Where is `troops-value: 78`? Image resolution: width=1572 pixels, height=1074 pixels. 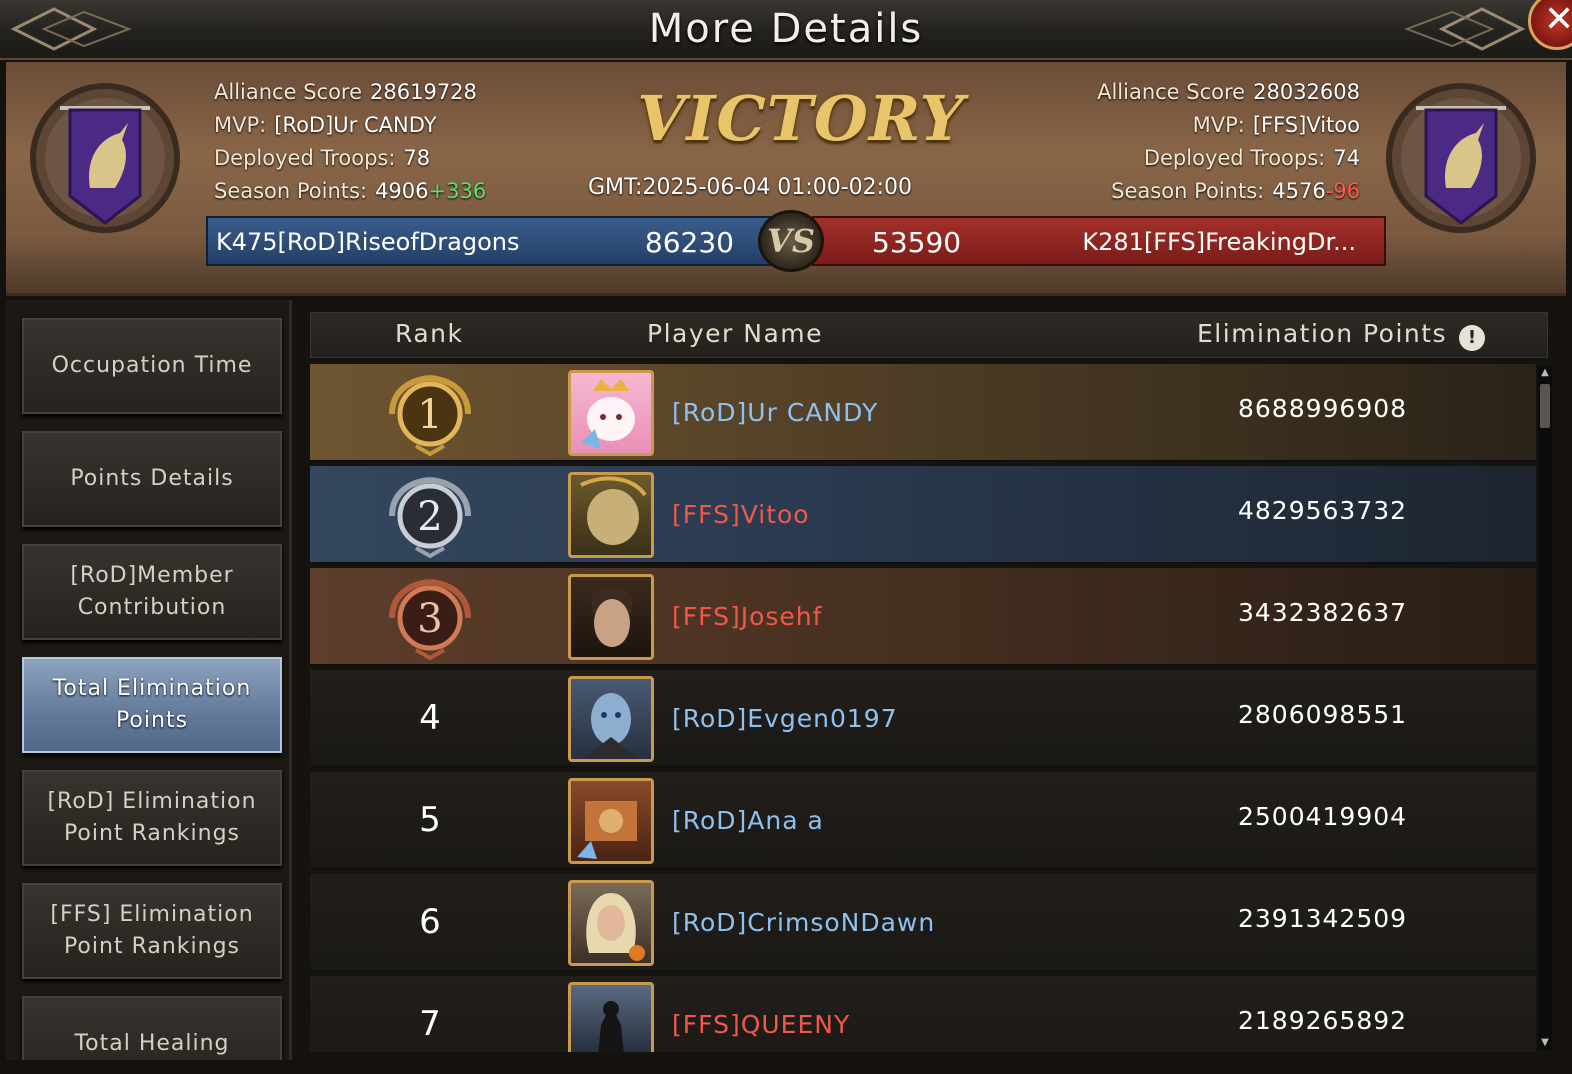 troops-value: 78 is located at coordinates (417, 158).